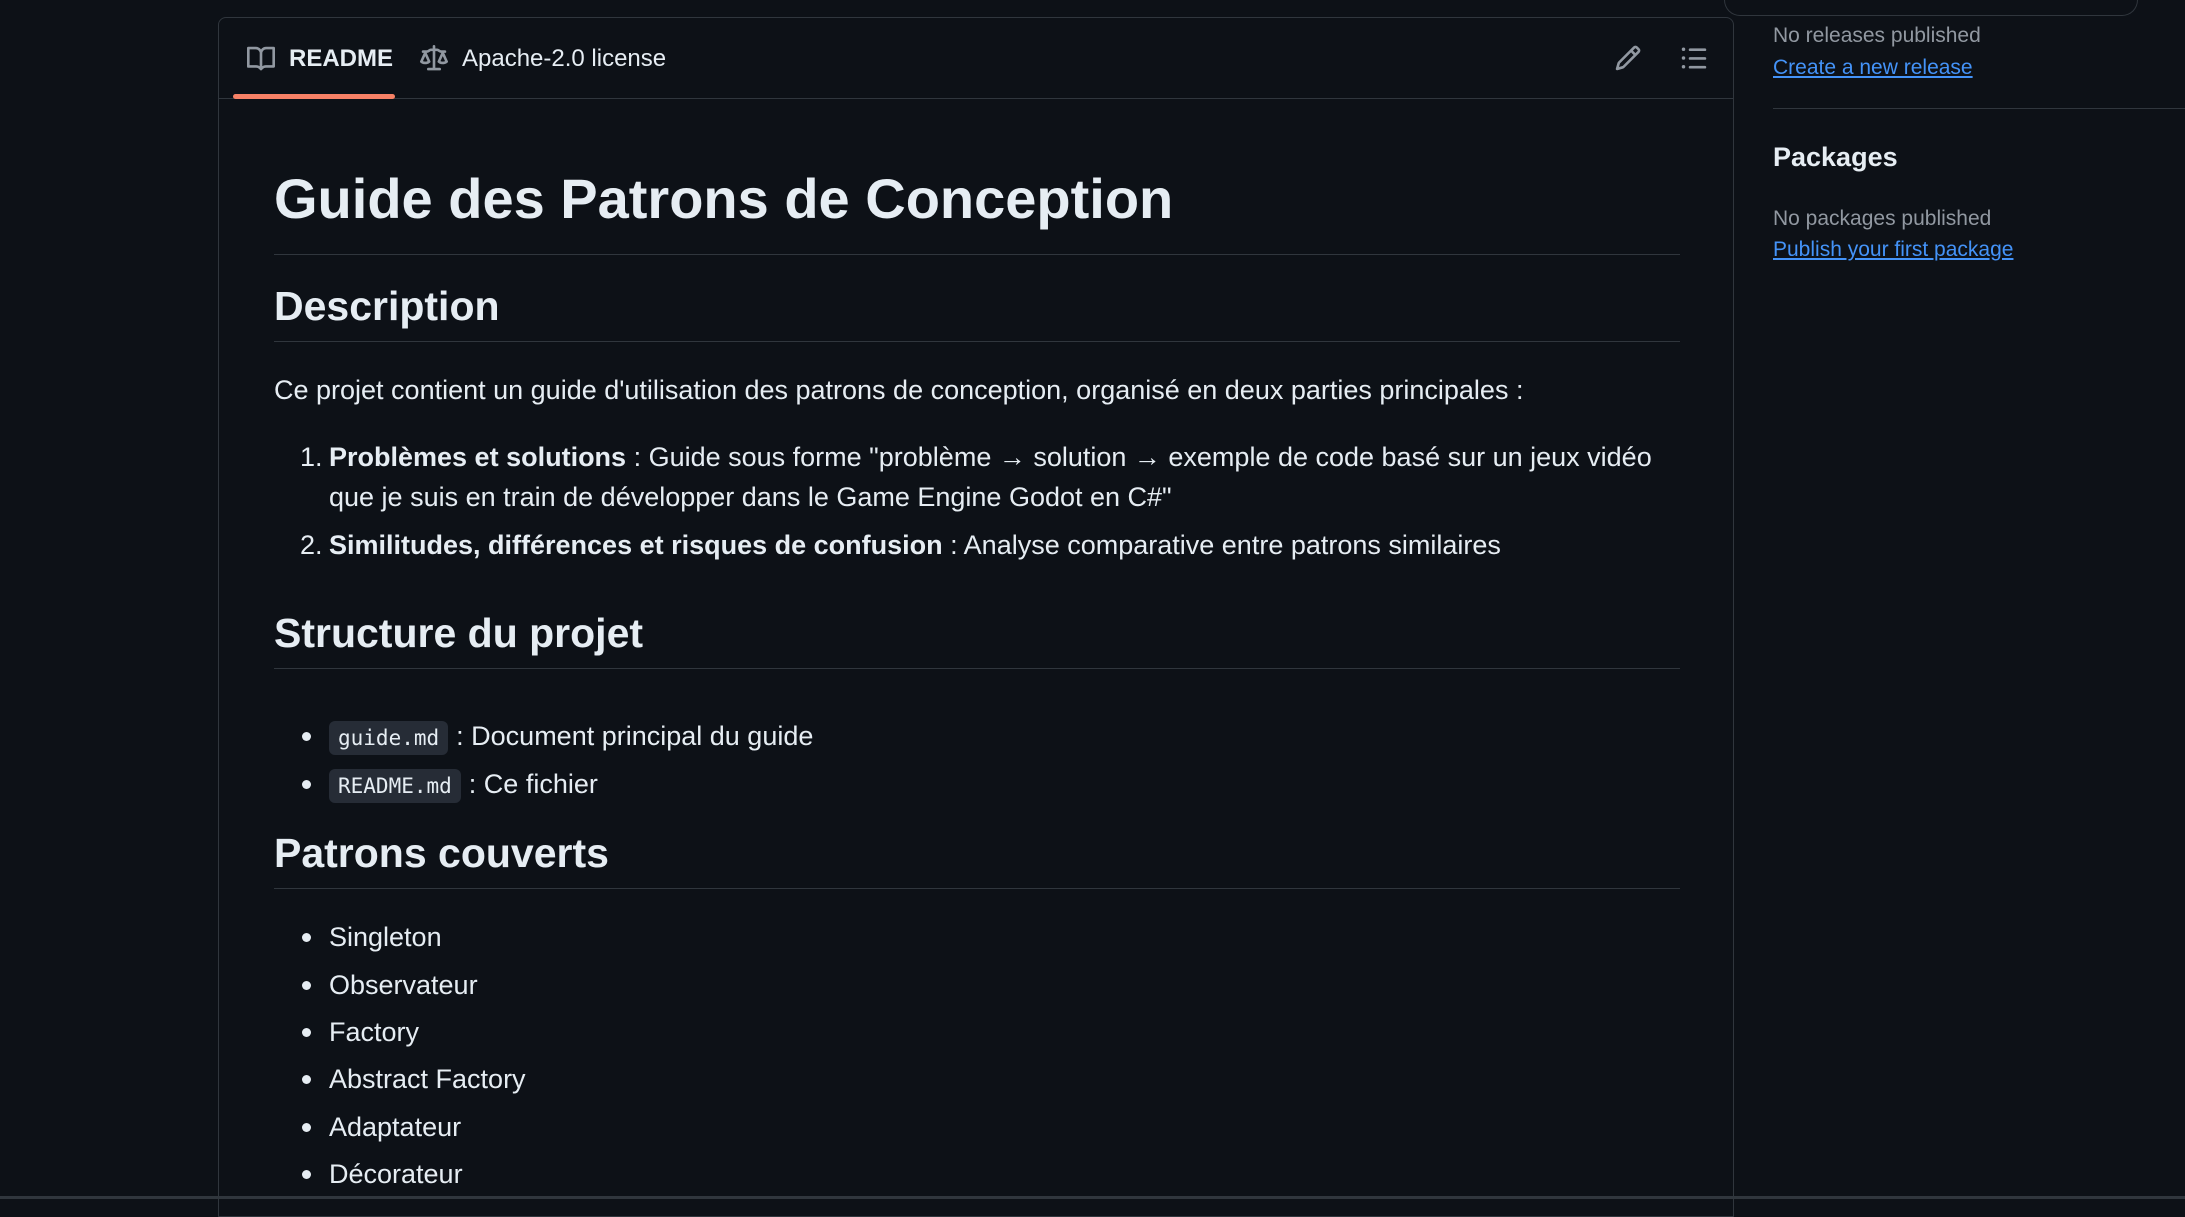 The image size is (2185, 1217). I want to click on structure-divider, so click(977, 668).